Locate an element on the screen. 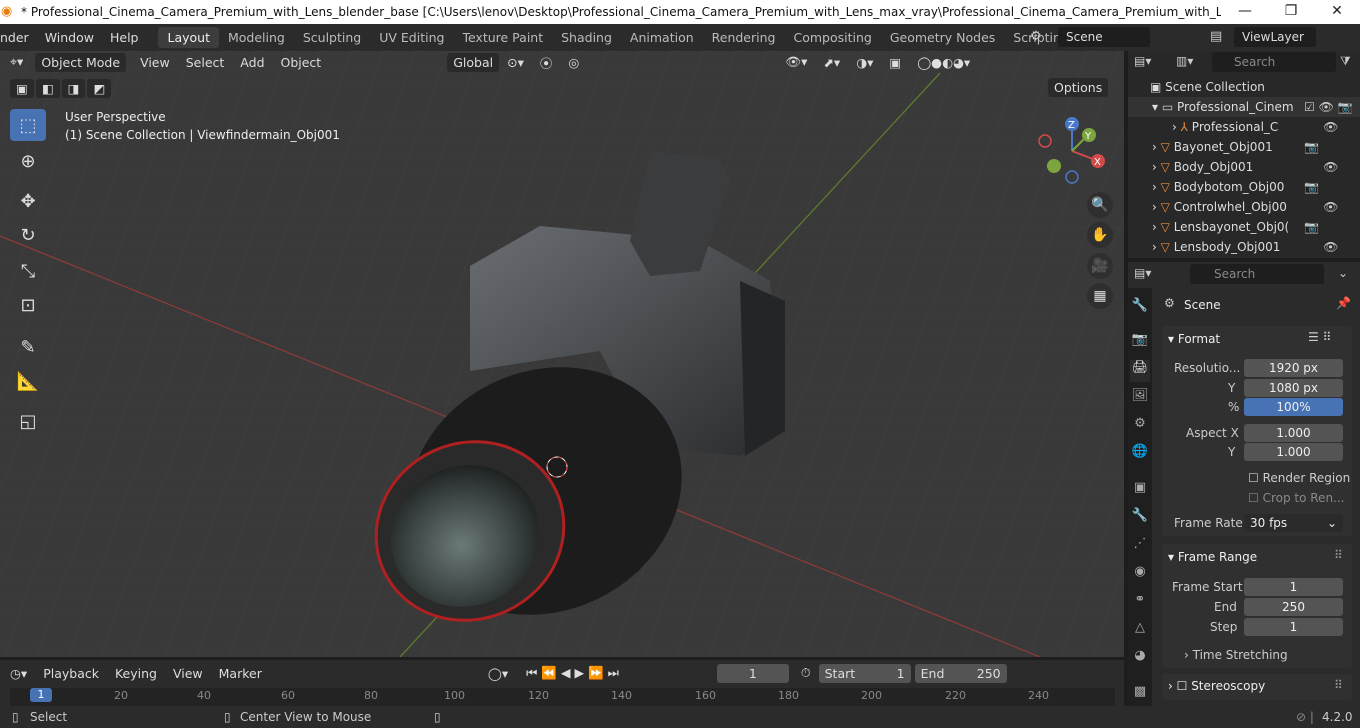 This screenshot has height=728, width=1360. tab-rendering: Rendering is located at coordinates (744, 37).